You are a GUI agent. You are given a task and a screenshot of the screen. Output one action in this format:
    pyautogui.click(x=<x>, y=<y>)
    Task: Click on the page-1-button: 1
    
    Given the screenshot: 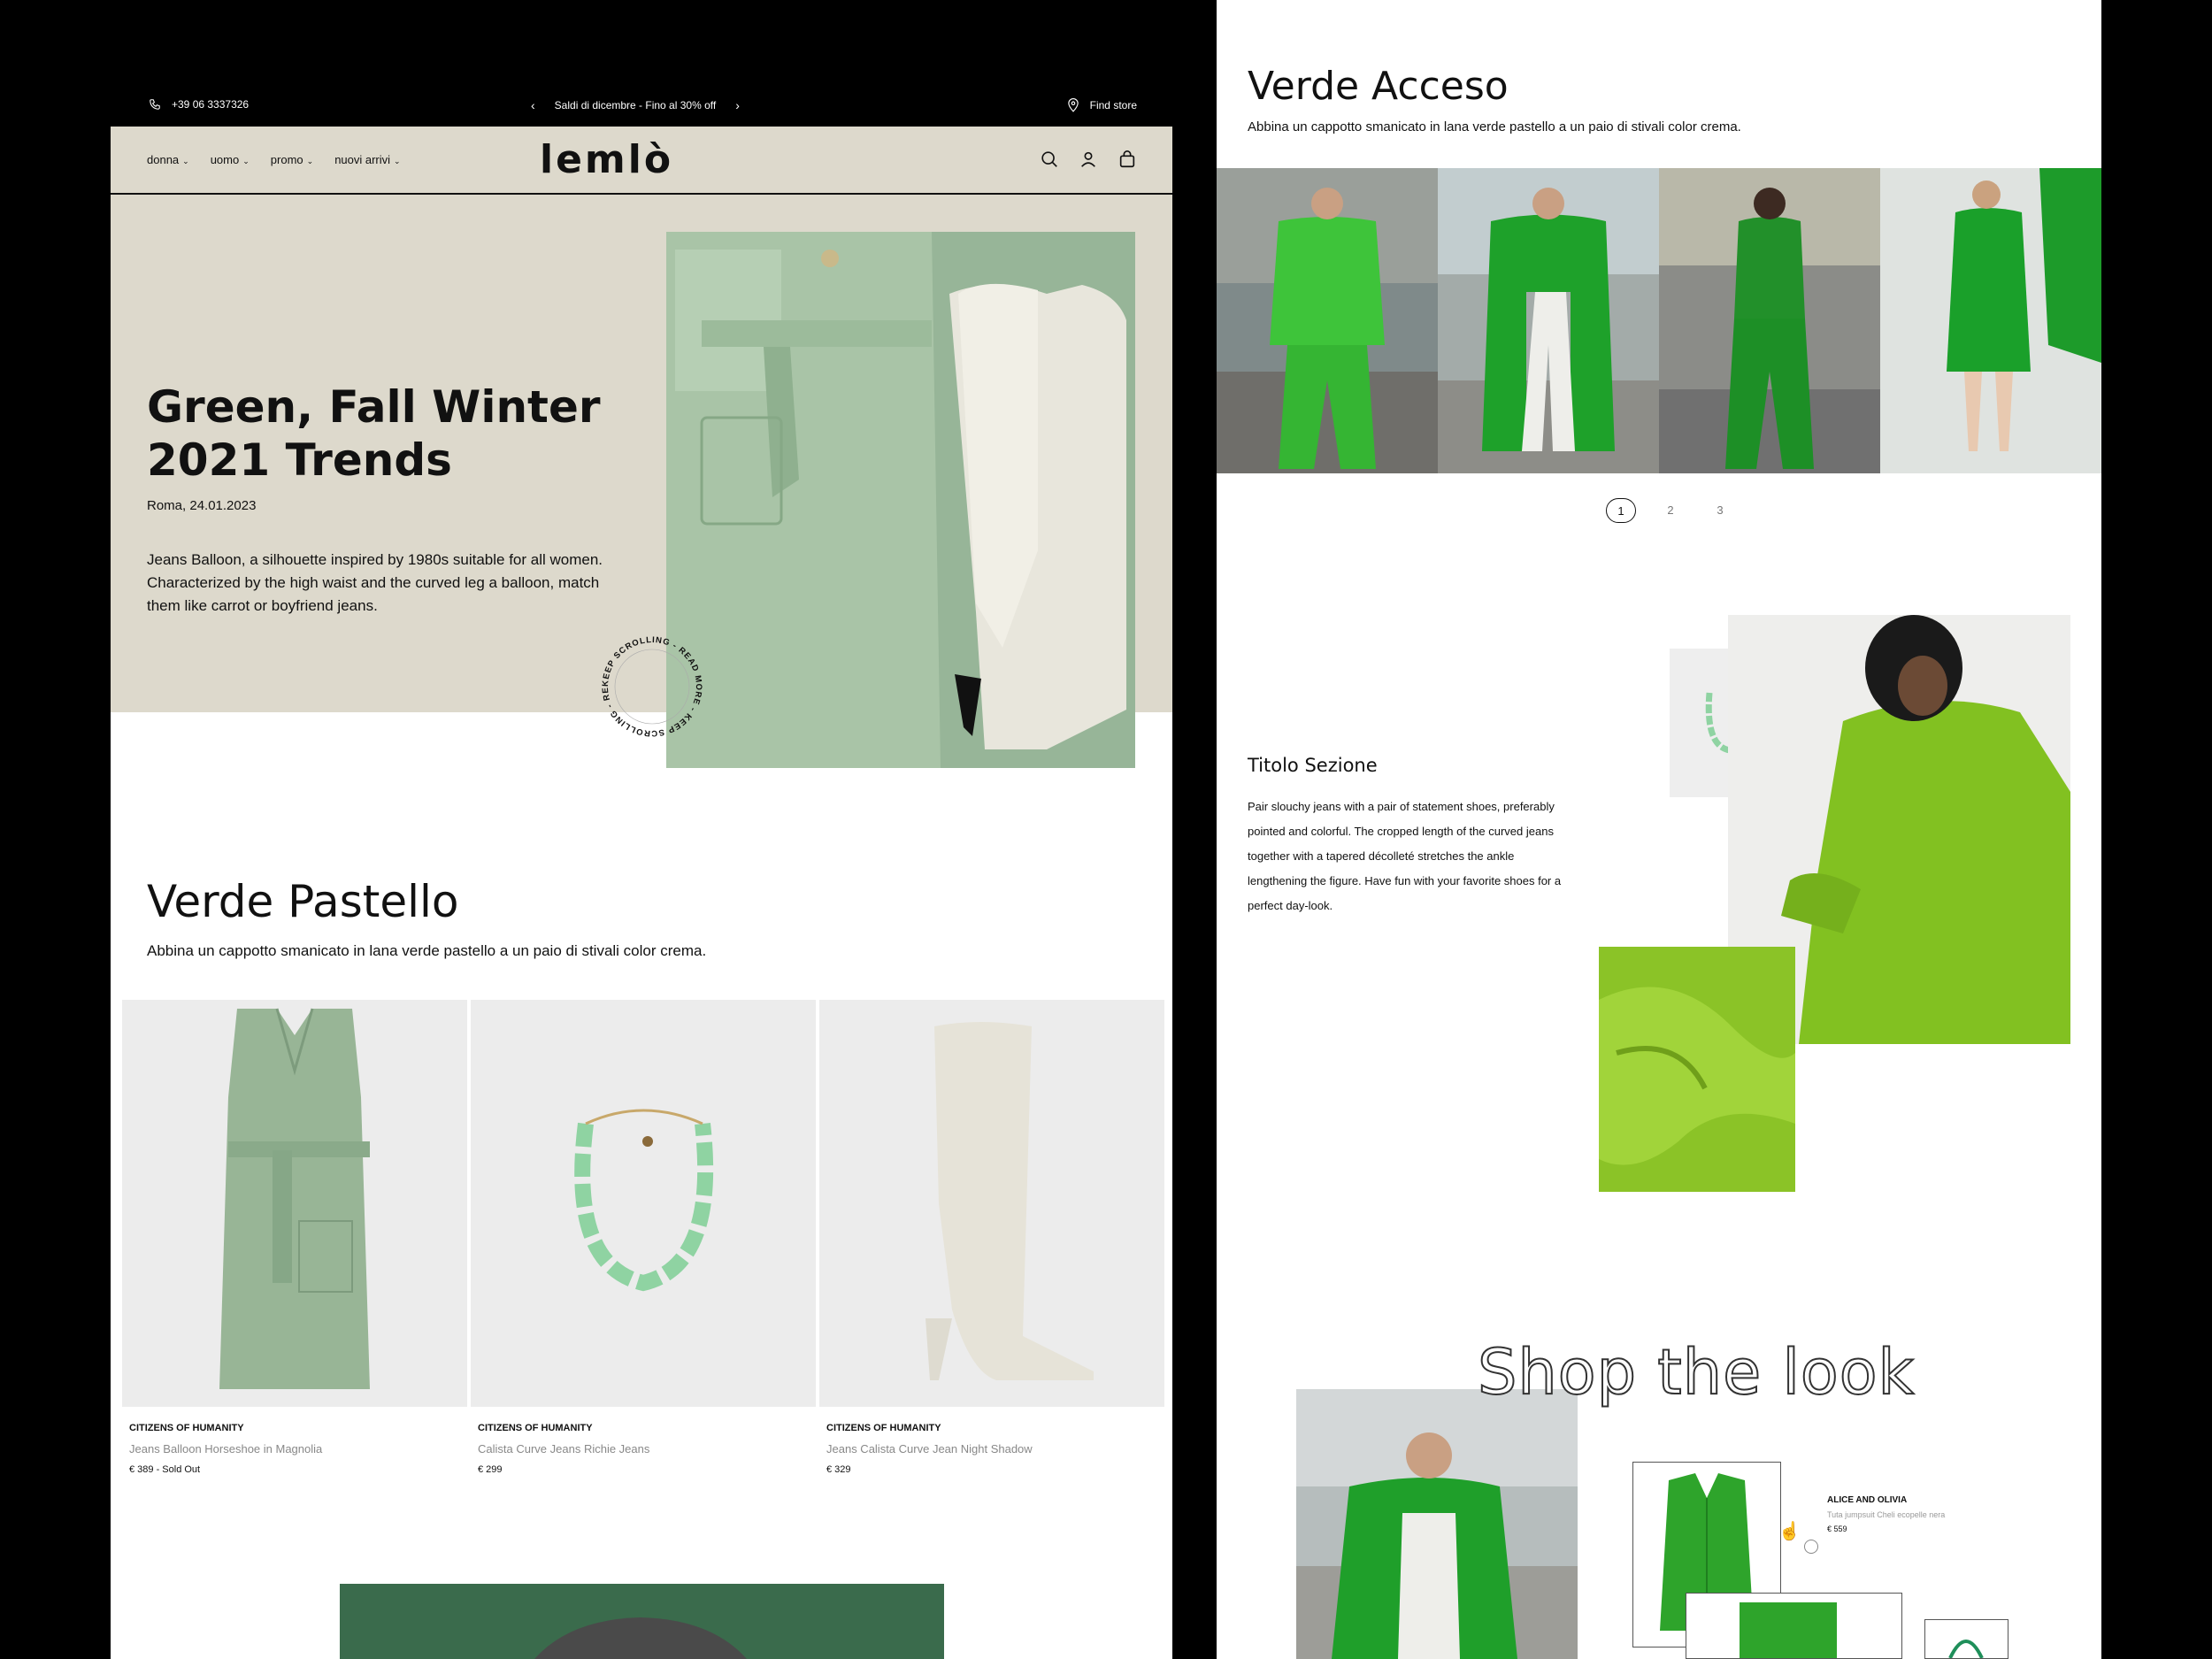 What is the action you would take?
    pyautogui.click(x=1621, y=511)
    